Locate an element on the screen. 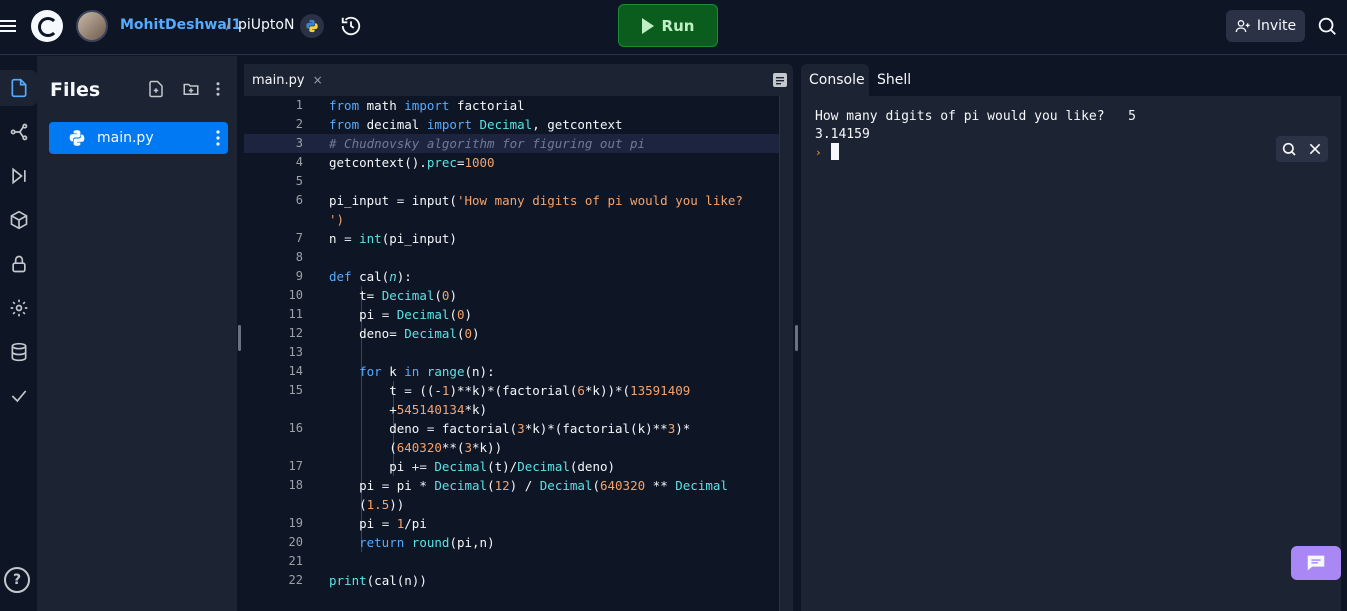 The image size is (1347, 611). code-line: 22 print(cal(n)) is located at coordinates (357, 580).